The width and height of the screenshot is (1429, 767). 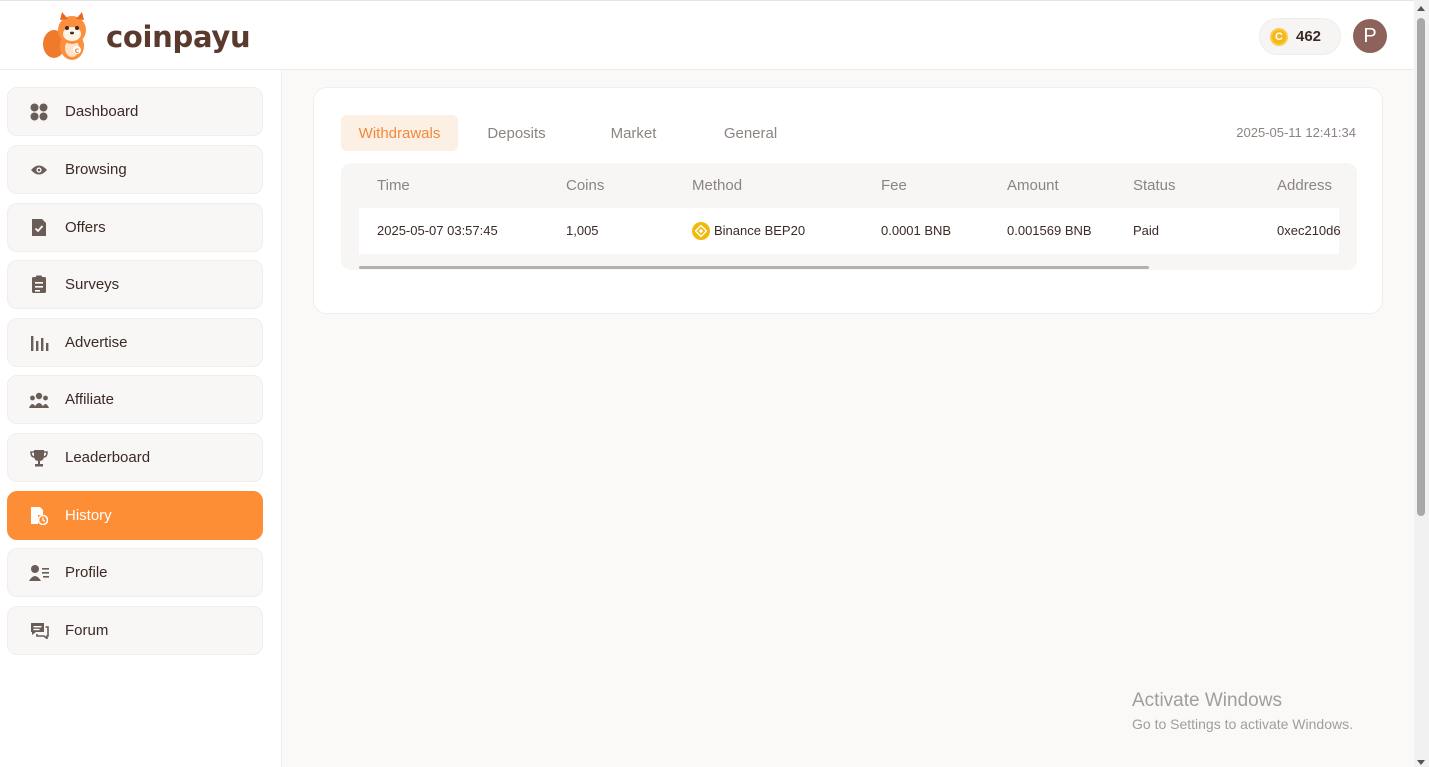 I want to click on tab-withdrawals: Withdrawals, so click(x=399, y=133).